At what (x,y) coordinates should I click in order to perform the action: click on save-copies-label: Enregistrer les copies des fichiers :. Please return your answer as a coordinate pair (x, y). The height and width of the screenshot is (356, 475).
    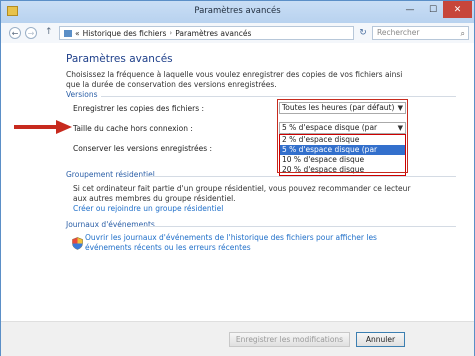
    Looking at the image, I should click on (139, 108).